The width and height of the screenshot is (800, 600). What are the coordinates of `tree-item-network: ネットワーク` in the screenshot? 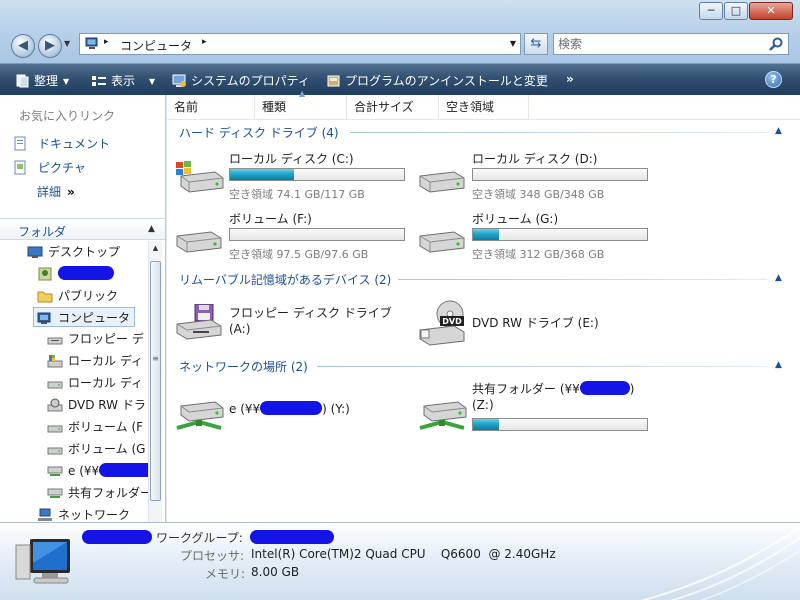 It's located at (83, 513).